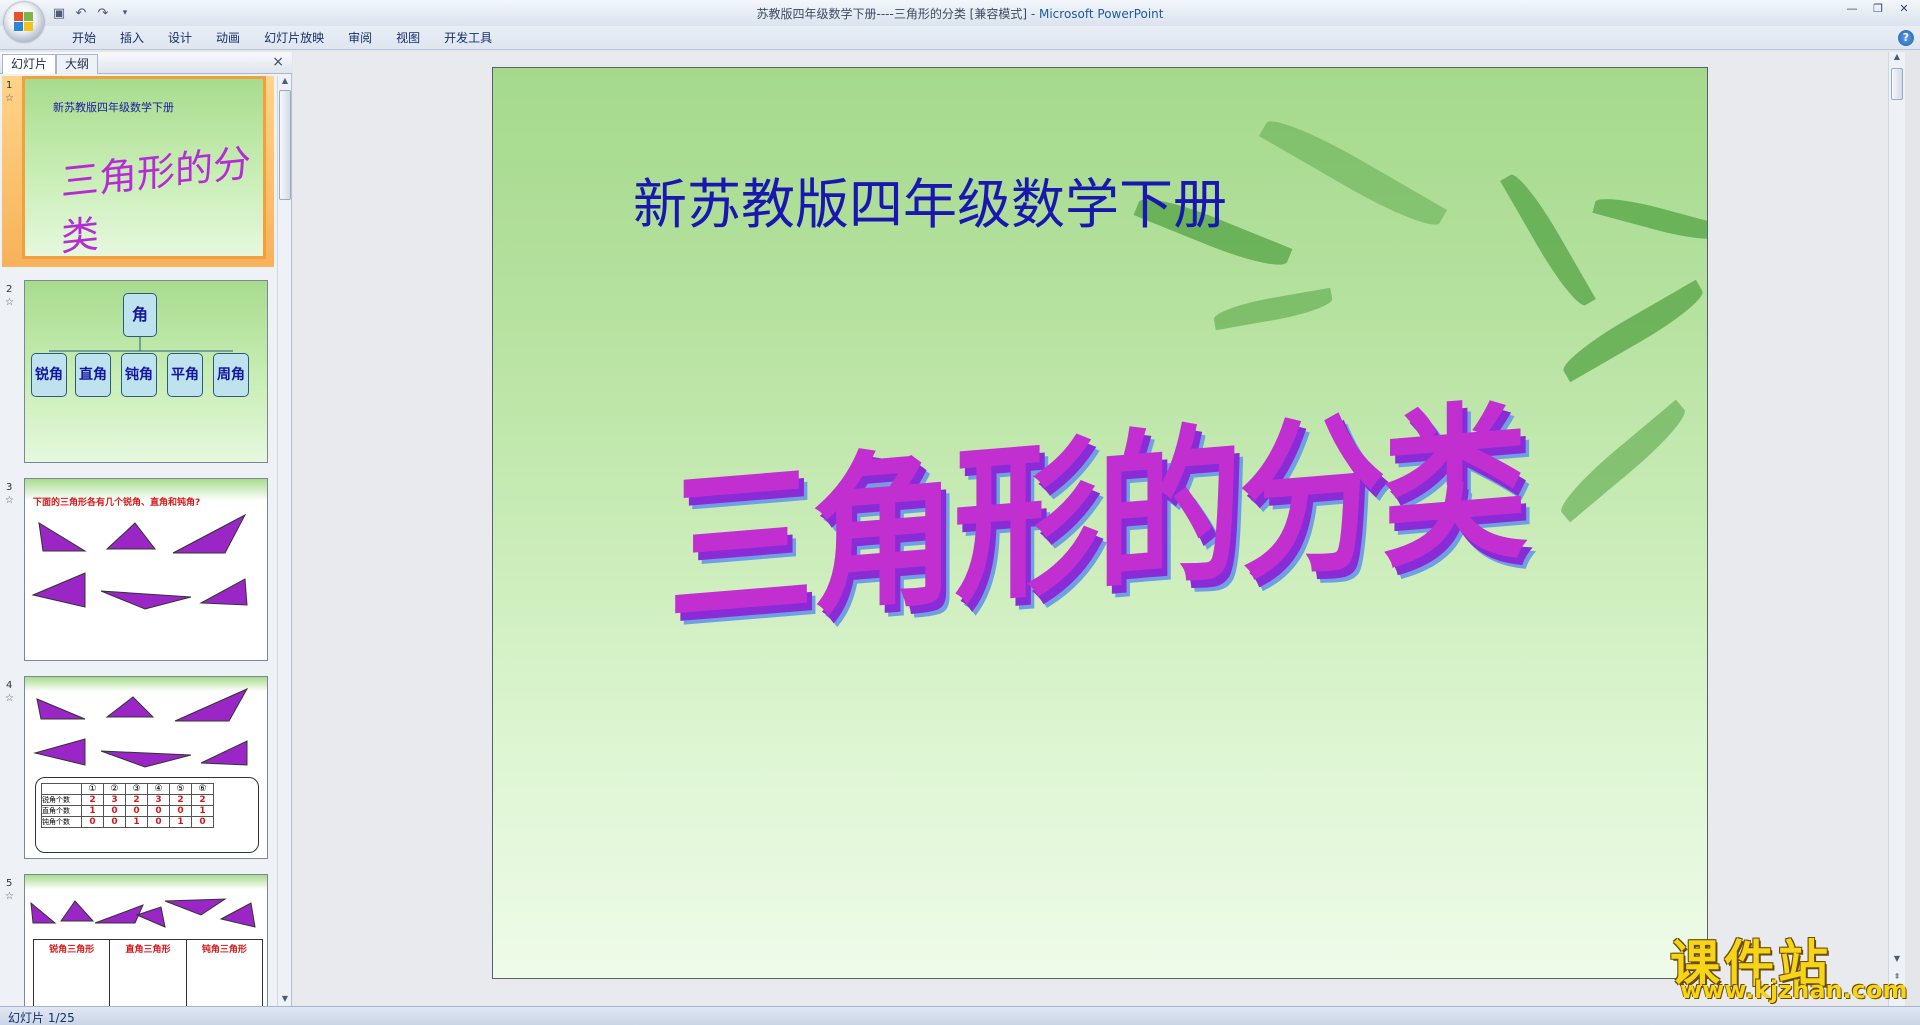 The width and height of the screenshot is (1920, 1025). What do you see at coordinates (84, 38) in the screenshot?
I see `tab-home: 开始` at bounding box center [84, 38].